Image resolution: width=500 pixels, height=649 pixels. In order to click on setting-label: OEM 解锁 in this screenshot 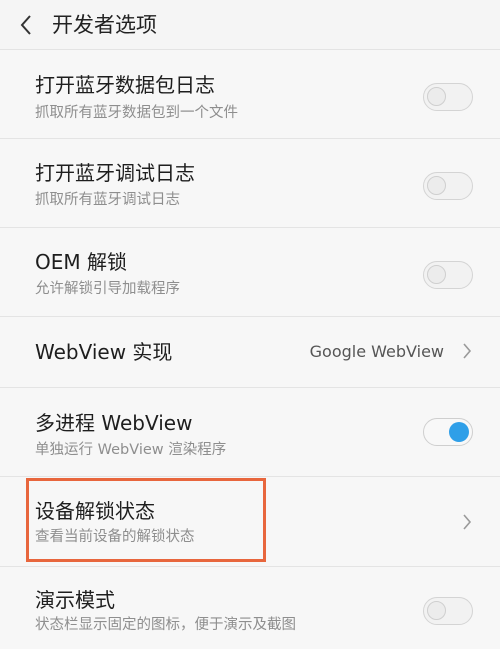, I will do `click(81, 262)`.